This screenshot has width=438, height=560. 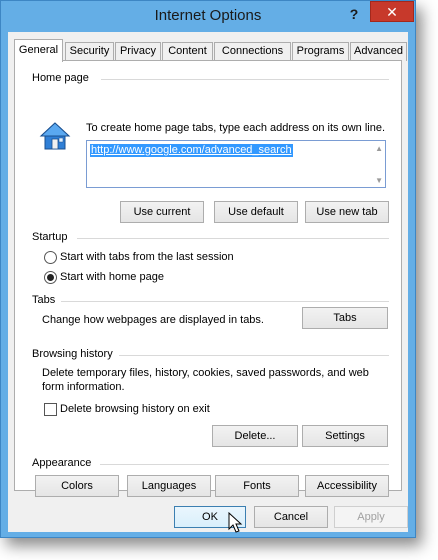 I want to click on home-page-heading: Home page, so click(x=60, y=78).